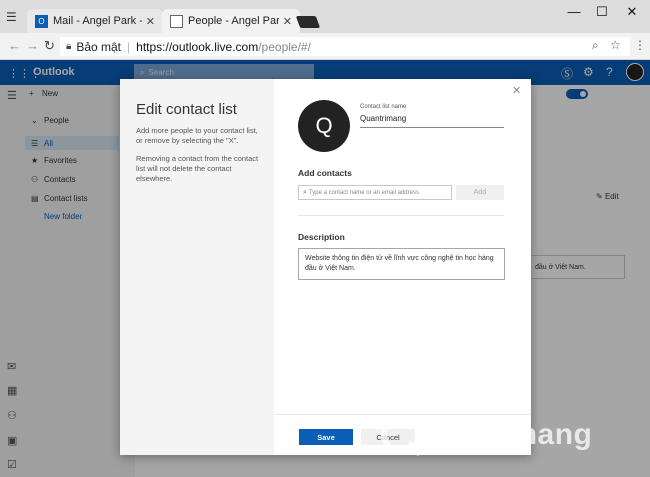  I want to click on minimize-icon: —, so click(574, 11).